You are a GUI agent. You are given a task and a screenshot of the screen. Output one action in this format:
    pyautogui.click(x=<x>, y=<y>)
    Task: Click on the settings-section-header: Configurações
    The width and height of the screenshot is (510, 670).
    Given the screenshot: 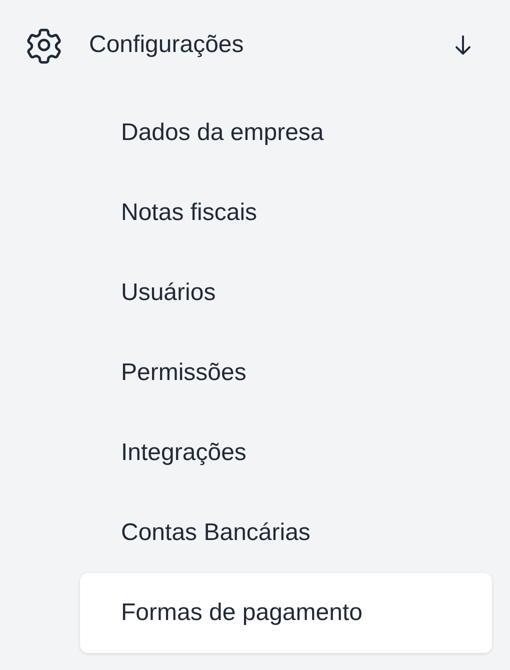 What is the action you would take?
    pyautogui.click(x=255, y=45)
    